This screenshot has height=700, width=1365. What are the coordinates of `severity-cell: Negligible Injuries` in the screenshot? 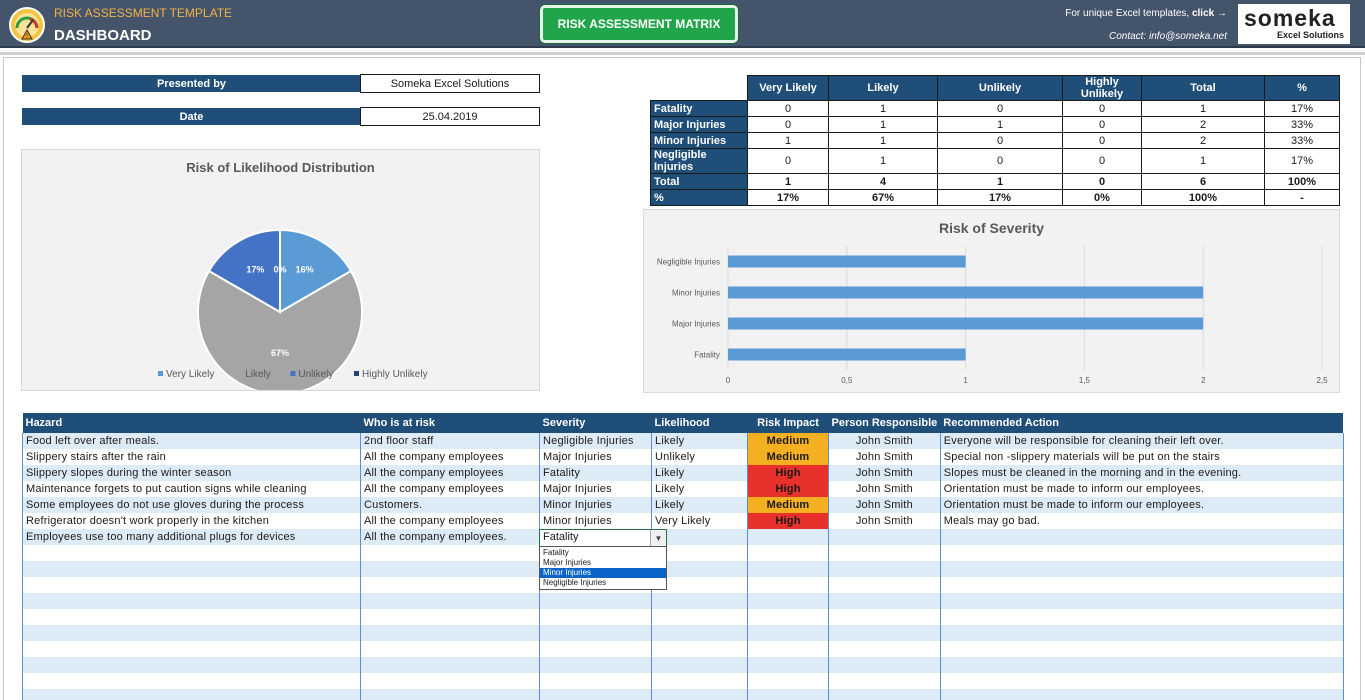 It's located at (595, 441).